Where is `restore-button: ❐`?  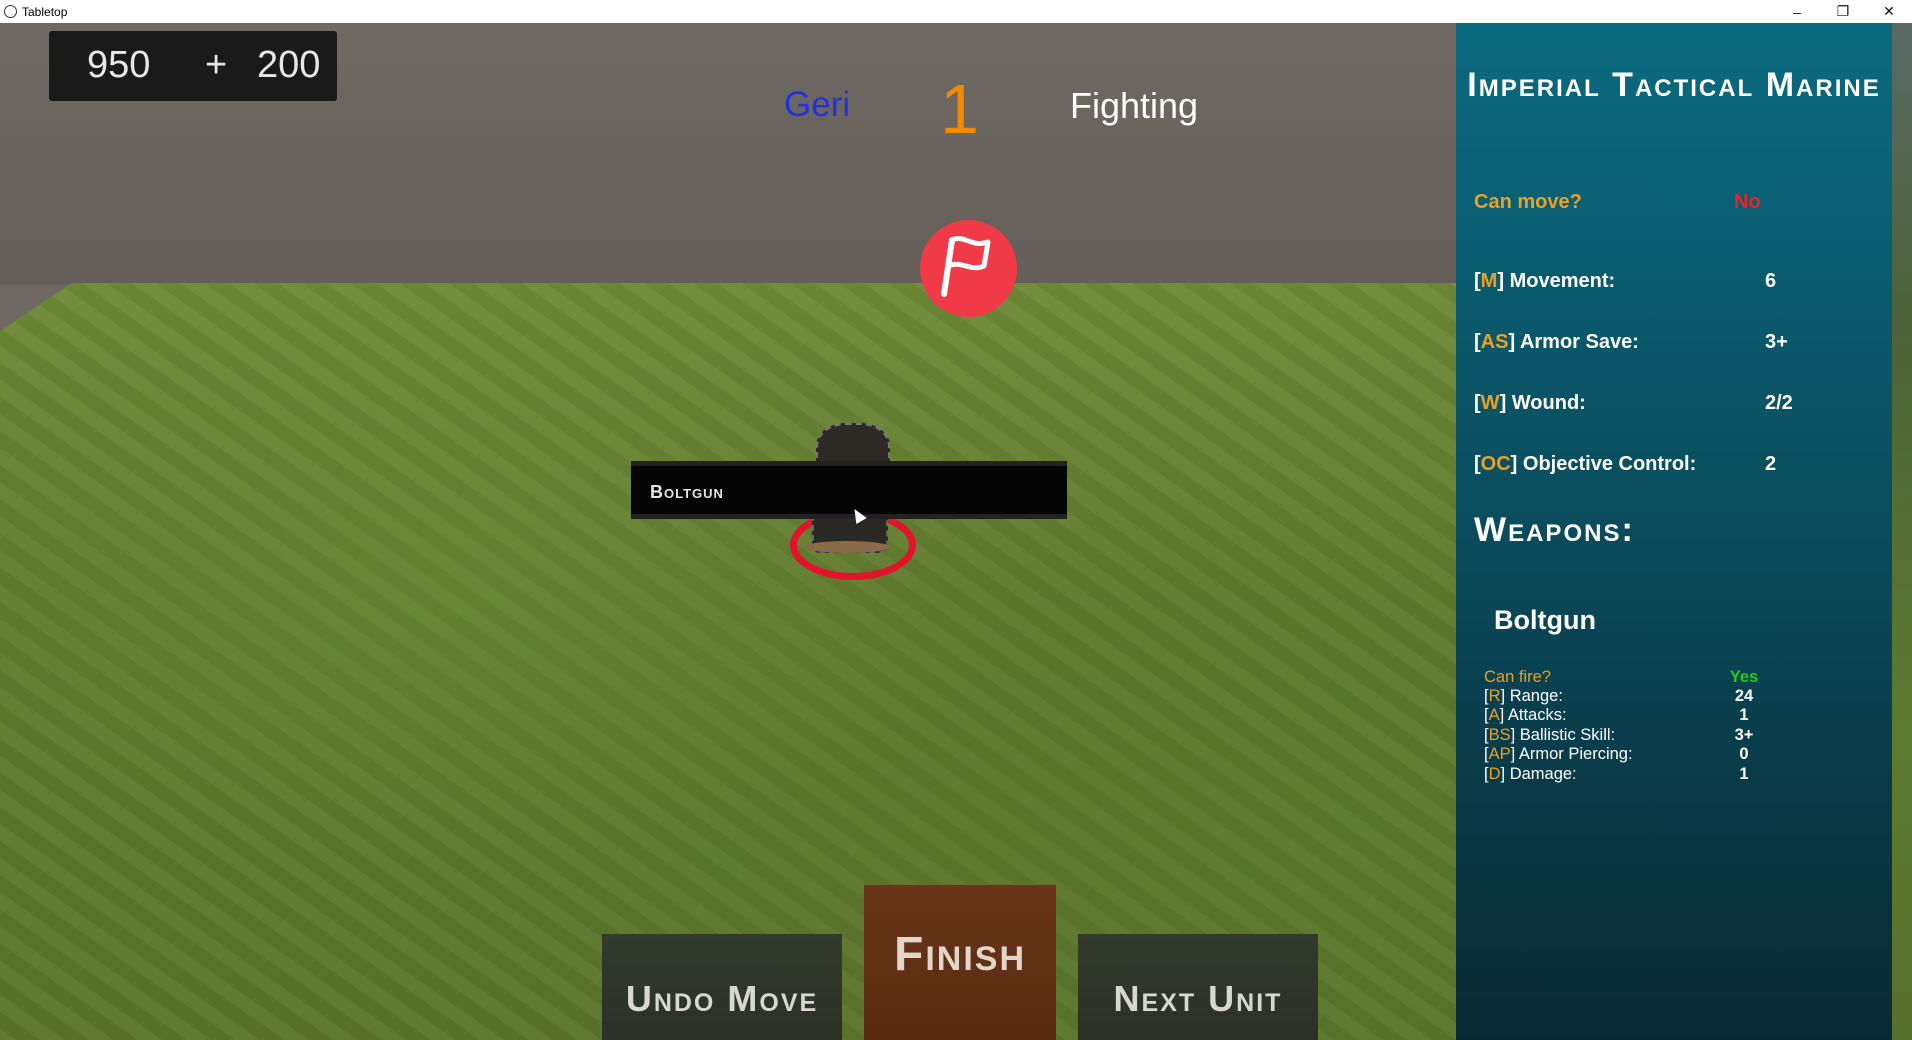 restore-button: ❐ is located at coordinates (1843, 11).